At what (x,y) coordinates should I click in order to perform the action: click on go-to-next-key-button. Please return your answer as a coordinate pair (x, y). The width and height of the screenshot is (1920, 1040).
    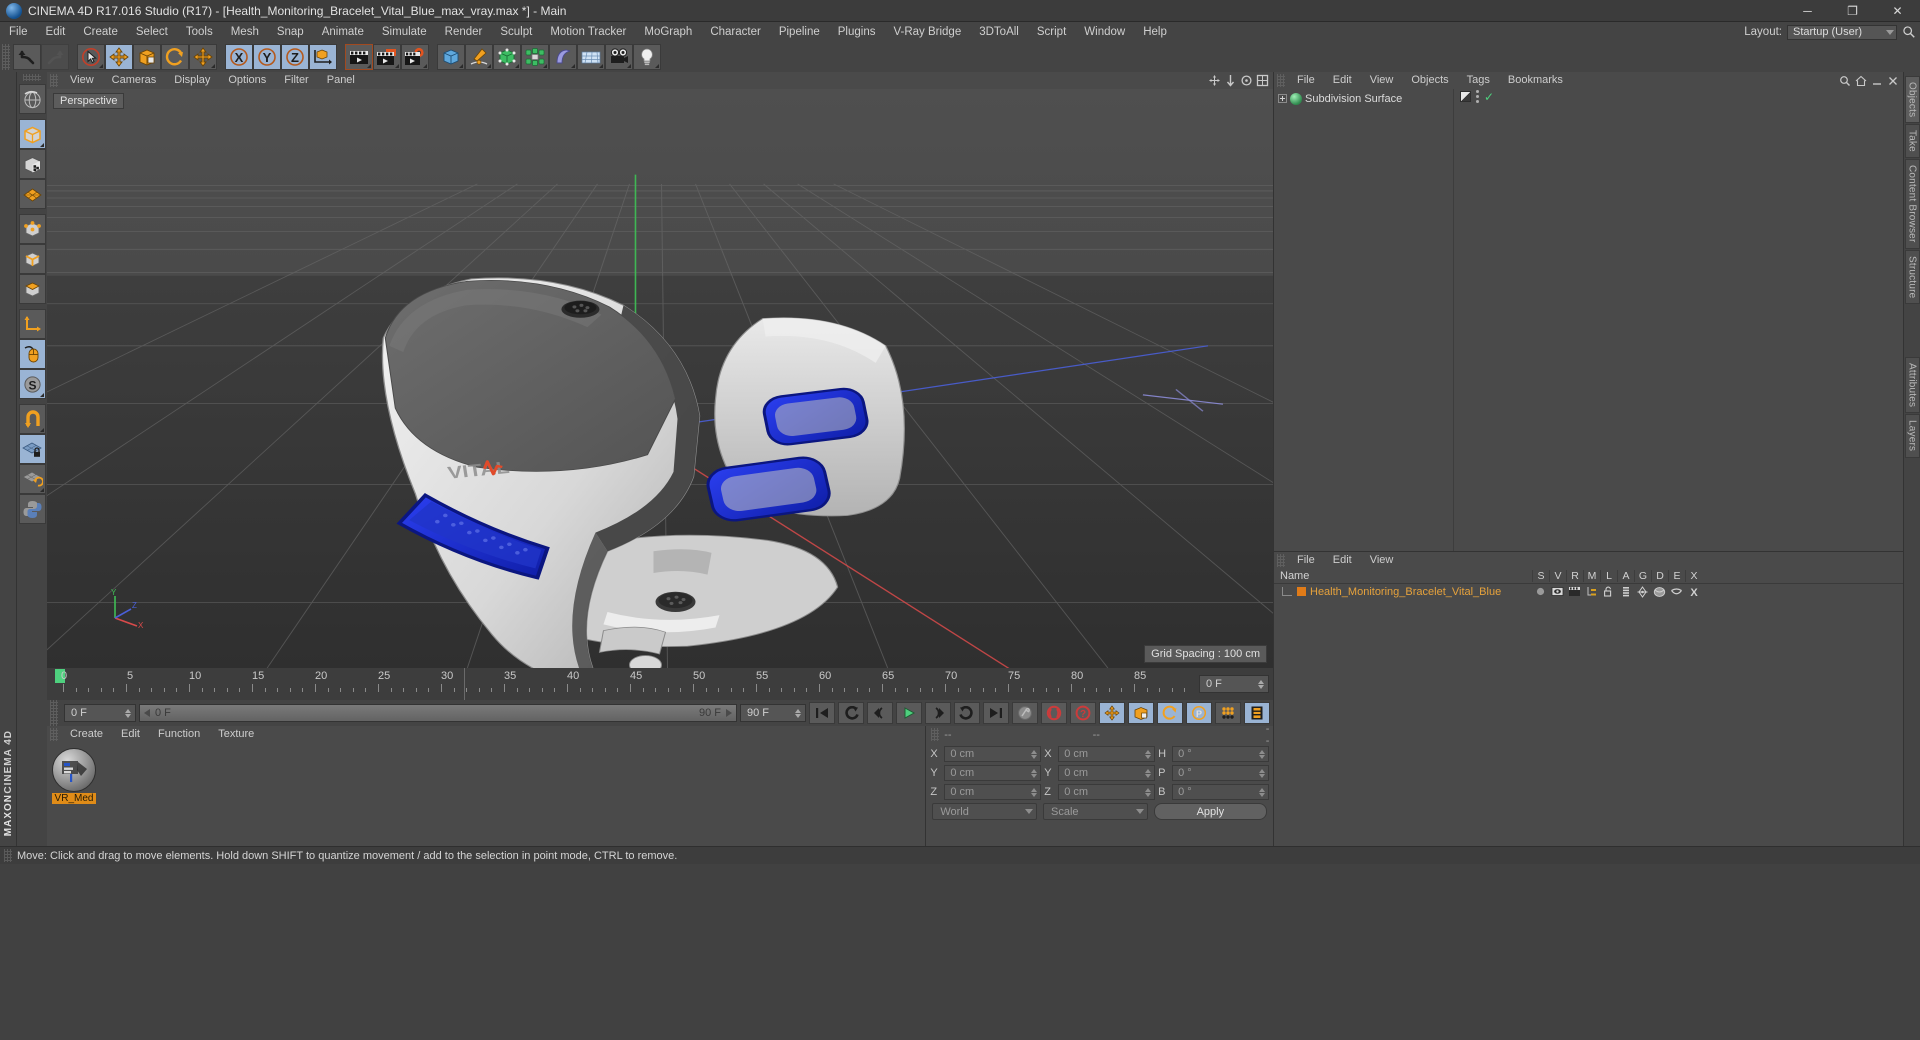
    Looking at the image, I should click on (967, 713).